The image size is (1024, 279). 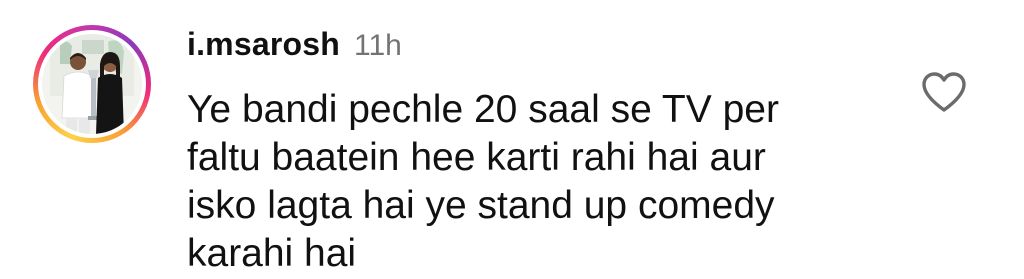 What do you see at coordinates (483, 109) in the screenshot?
I see `comment-text-line: Ye bandi pechle 20 saal se TV per` at bounding box center [483, 109].